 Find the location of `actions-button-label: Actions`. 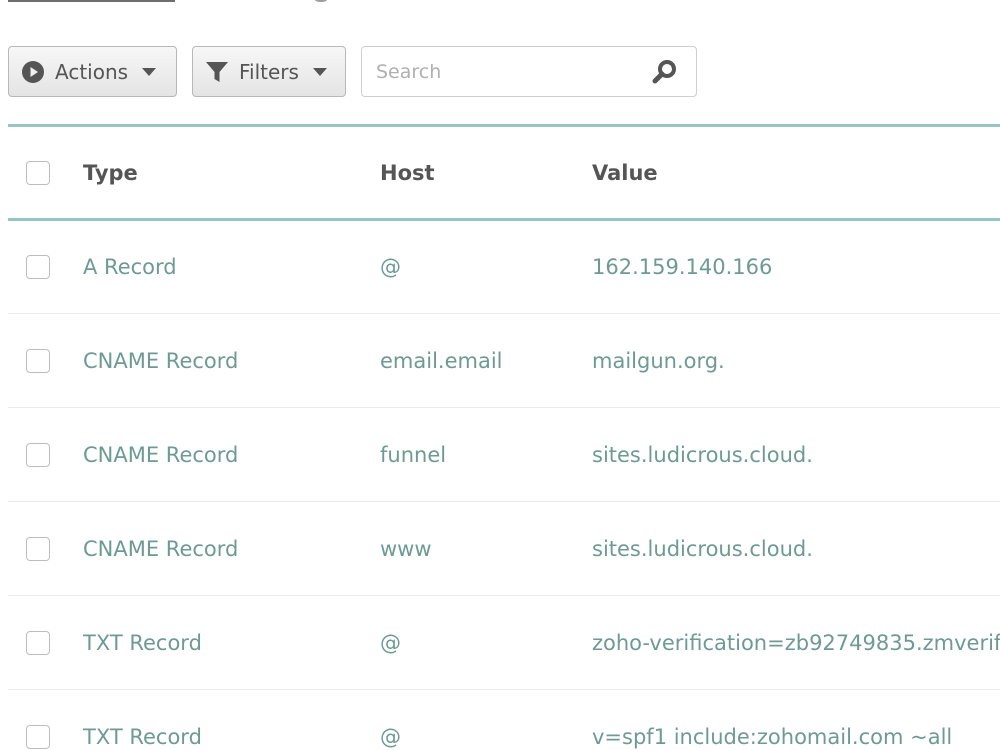

actions-button-label: Actions is located at coordinates (92, 71).